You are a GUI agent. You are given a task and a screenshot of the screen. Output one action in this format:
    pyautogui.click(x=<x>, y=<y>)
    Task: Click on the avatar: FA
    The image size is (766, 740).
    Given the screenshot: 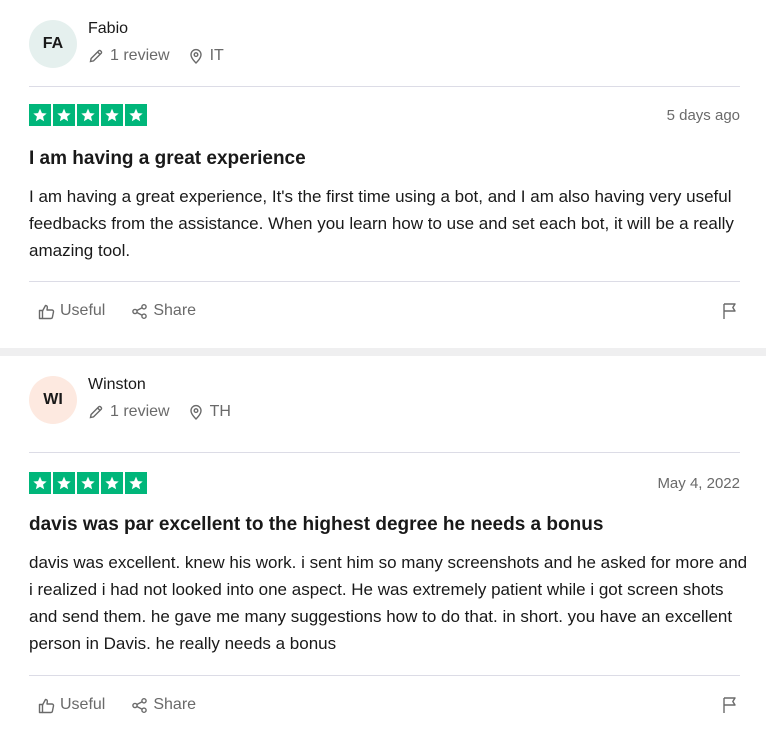 What is the action you would take?
    pyautogui.click(x=53, y=44)
    